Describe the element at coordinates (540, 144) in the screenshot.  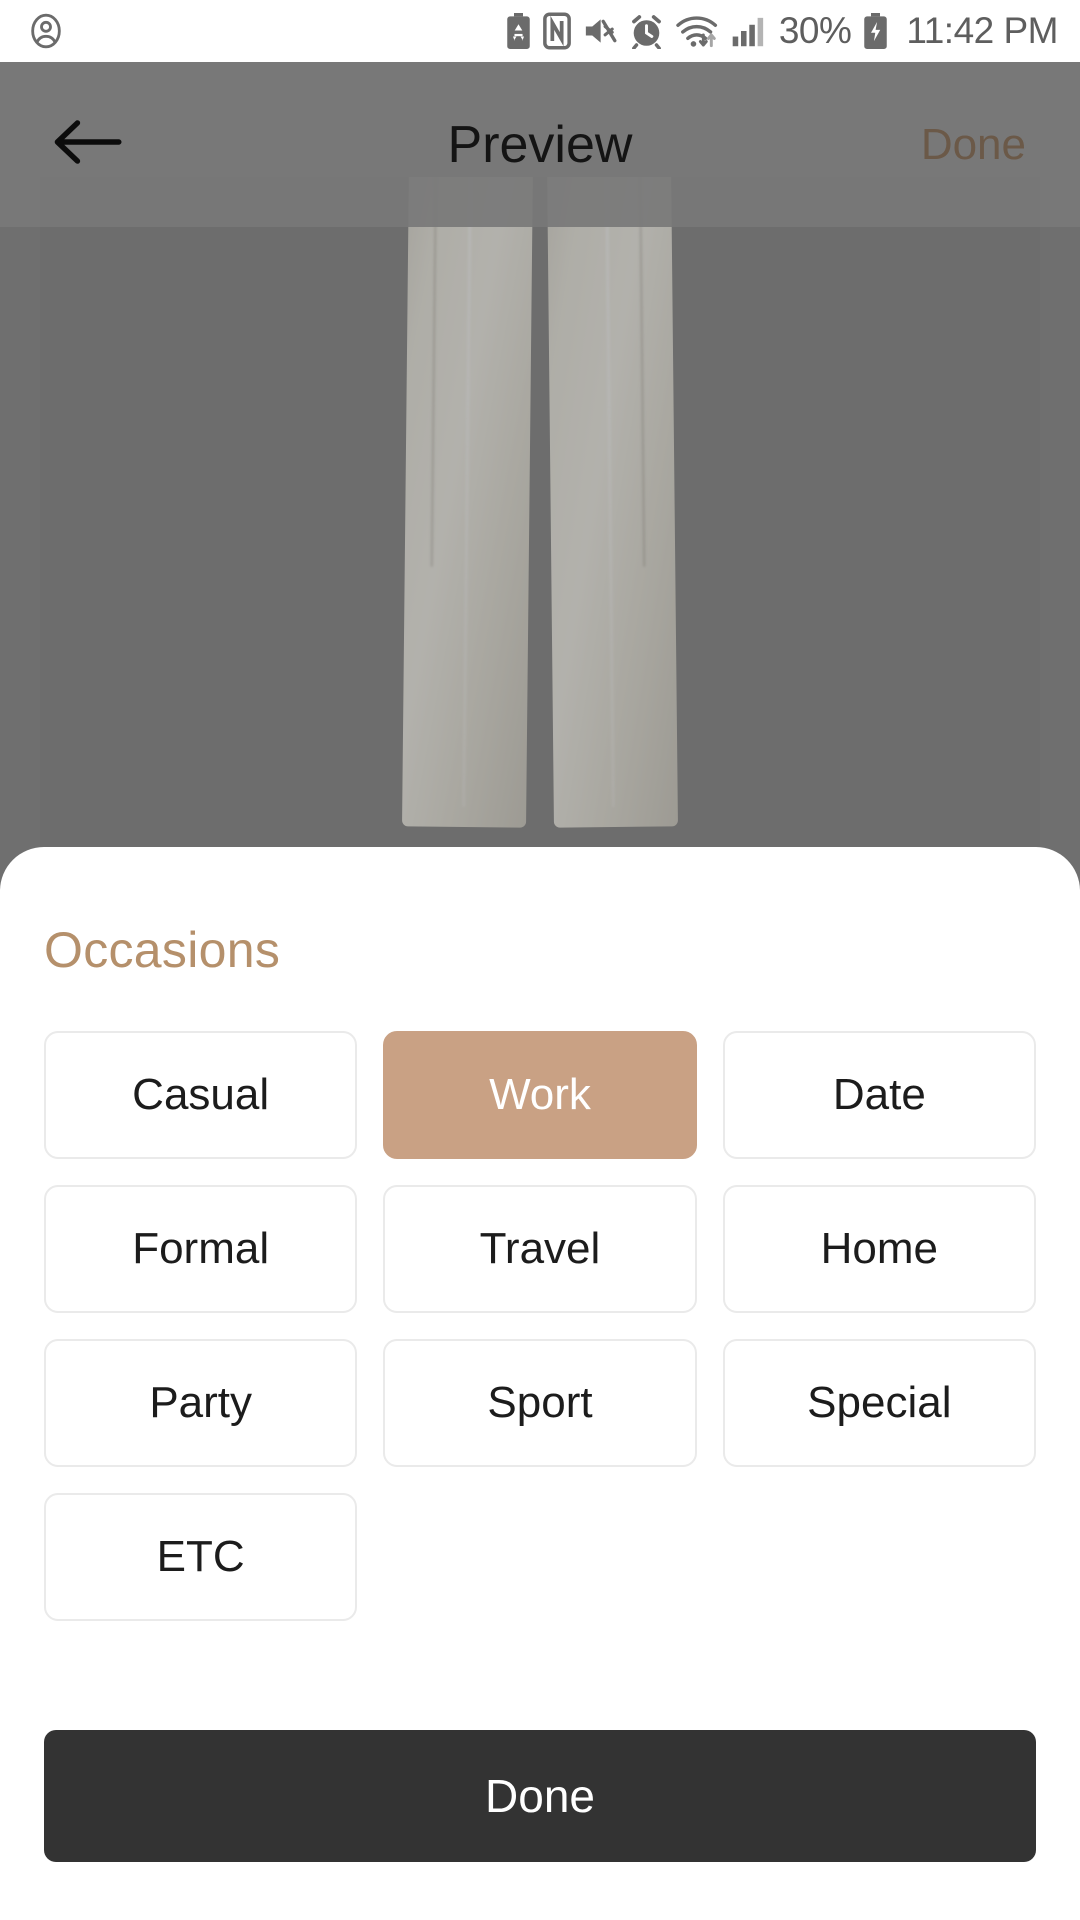
I see `app-header: Preview Done` at that location.